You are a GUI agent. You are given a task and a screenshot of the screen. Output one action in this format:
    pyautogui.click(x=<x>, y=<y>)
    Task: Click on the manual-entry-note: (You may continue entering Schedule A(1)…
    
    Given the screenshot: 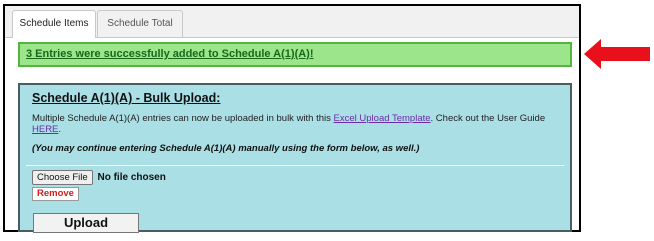 What is the action you would take?
    pyautogui.click(x=226, y=148)
    